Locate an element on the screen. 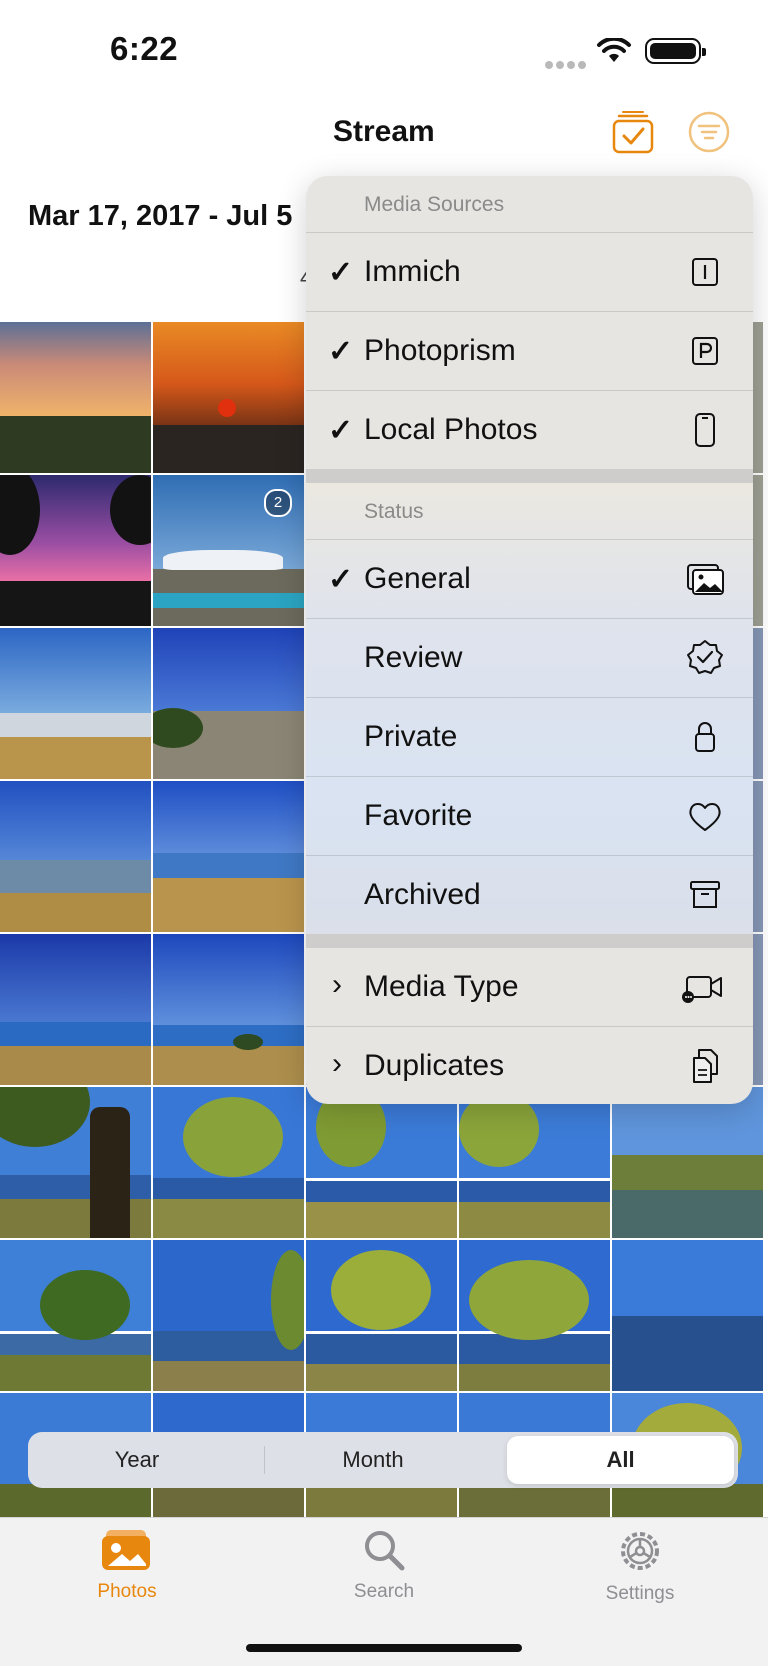  tab-label: Search is located at coordinates (384, 1591).